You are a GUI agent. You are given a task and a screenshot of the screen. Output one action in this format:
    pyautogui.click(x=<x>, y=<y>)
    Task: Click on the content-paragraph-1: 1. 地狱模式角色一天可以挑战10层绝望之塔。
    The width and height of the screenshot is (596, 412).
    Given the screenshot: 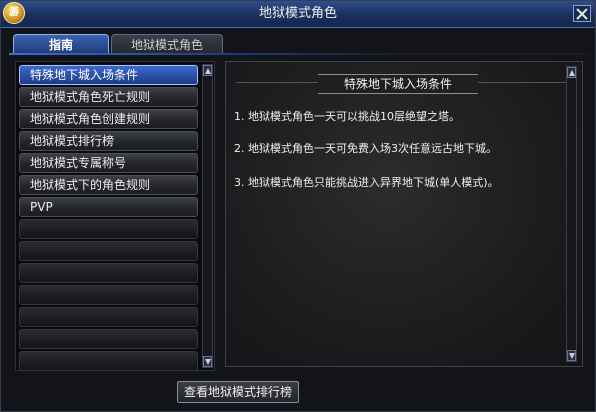 What is the action you would take?
    pyautogui.click(x=347, y=116)
    